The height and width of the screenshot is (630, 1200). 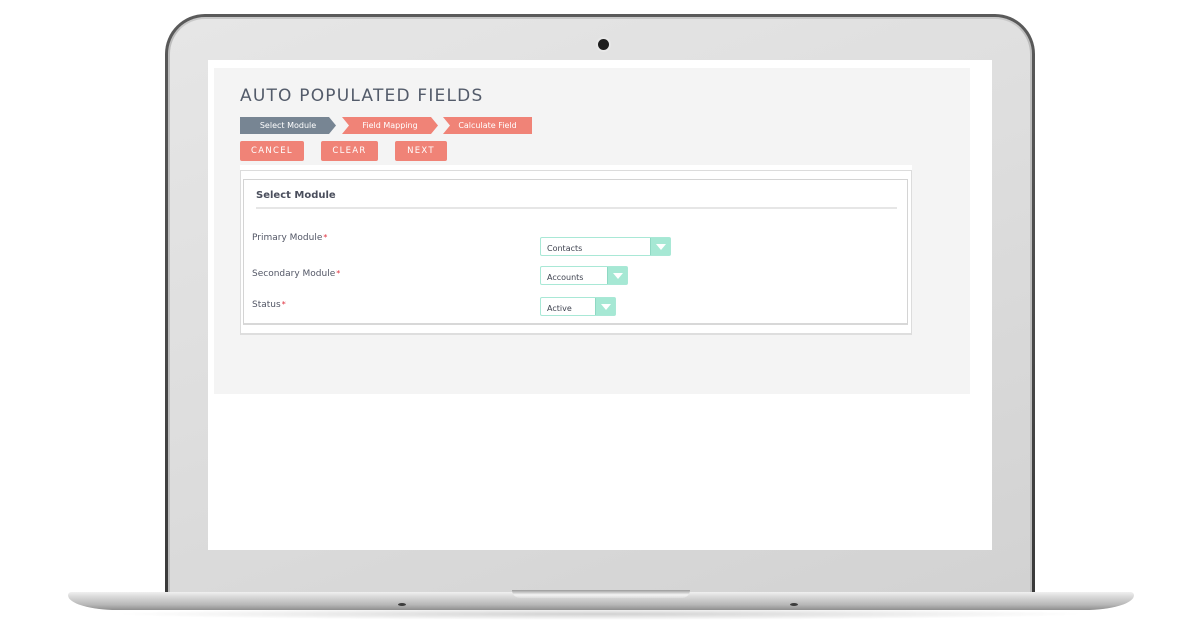 What do you see at coordinates (266, 305) in the screenshot?
I see `field-label-text: Status` at bounding box center [266, 305].